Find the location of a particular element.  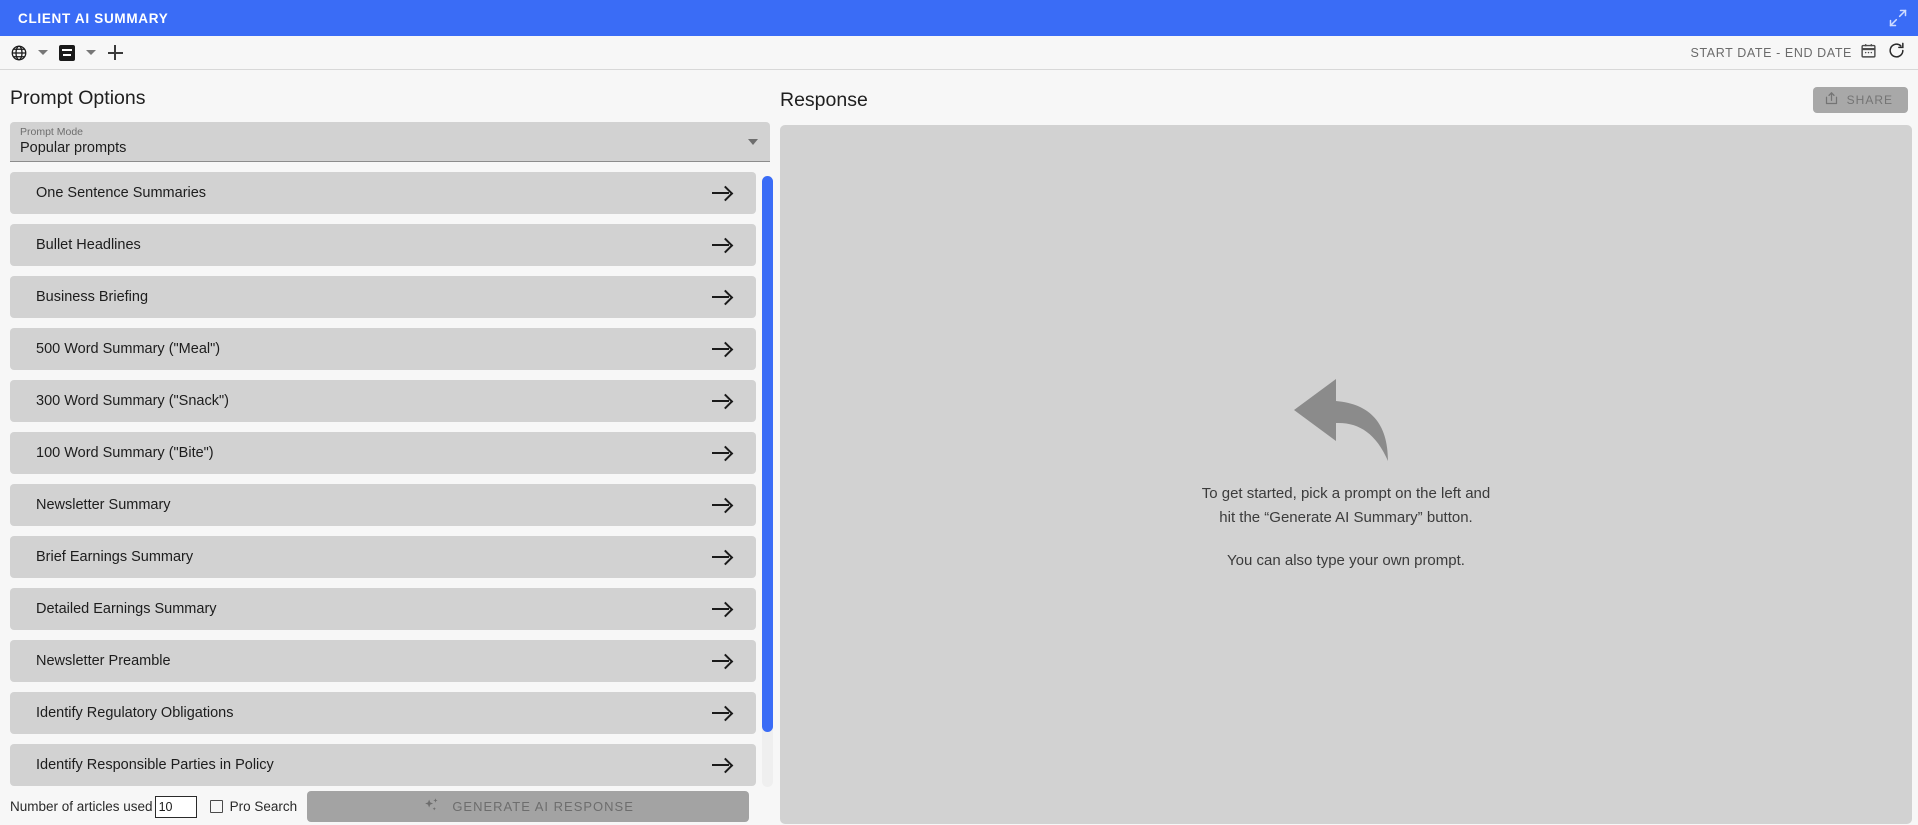

share-button-label: SHARE is located at coordinates (1869, 100).